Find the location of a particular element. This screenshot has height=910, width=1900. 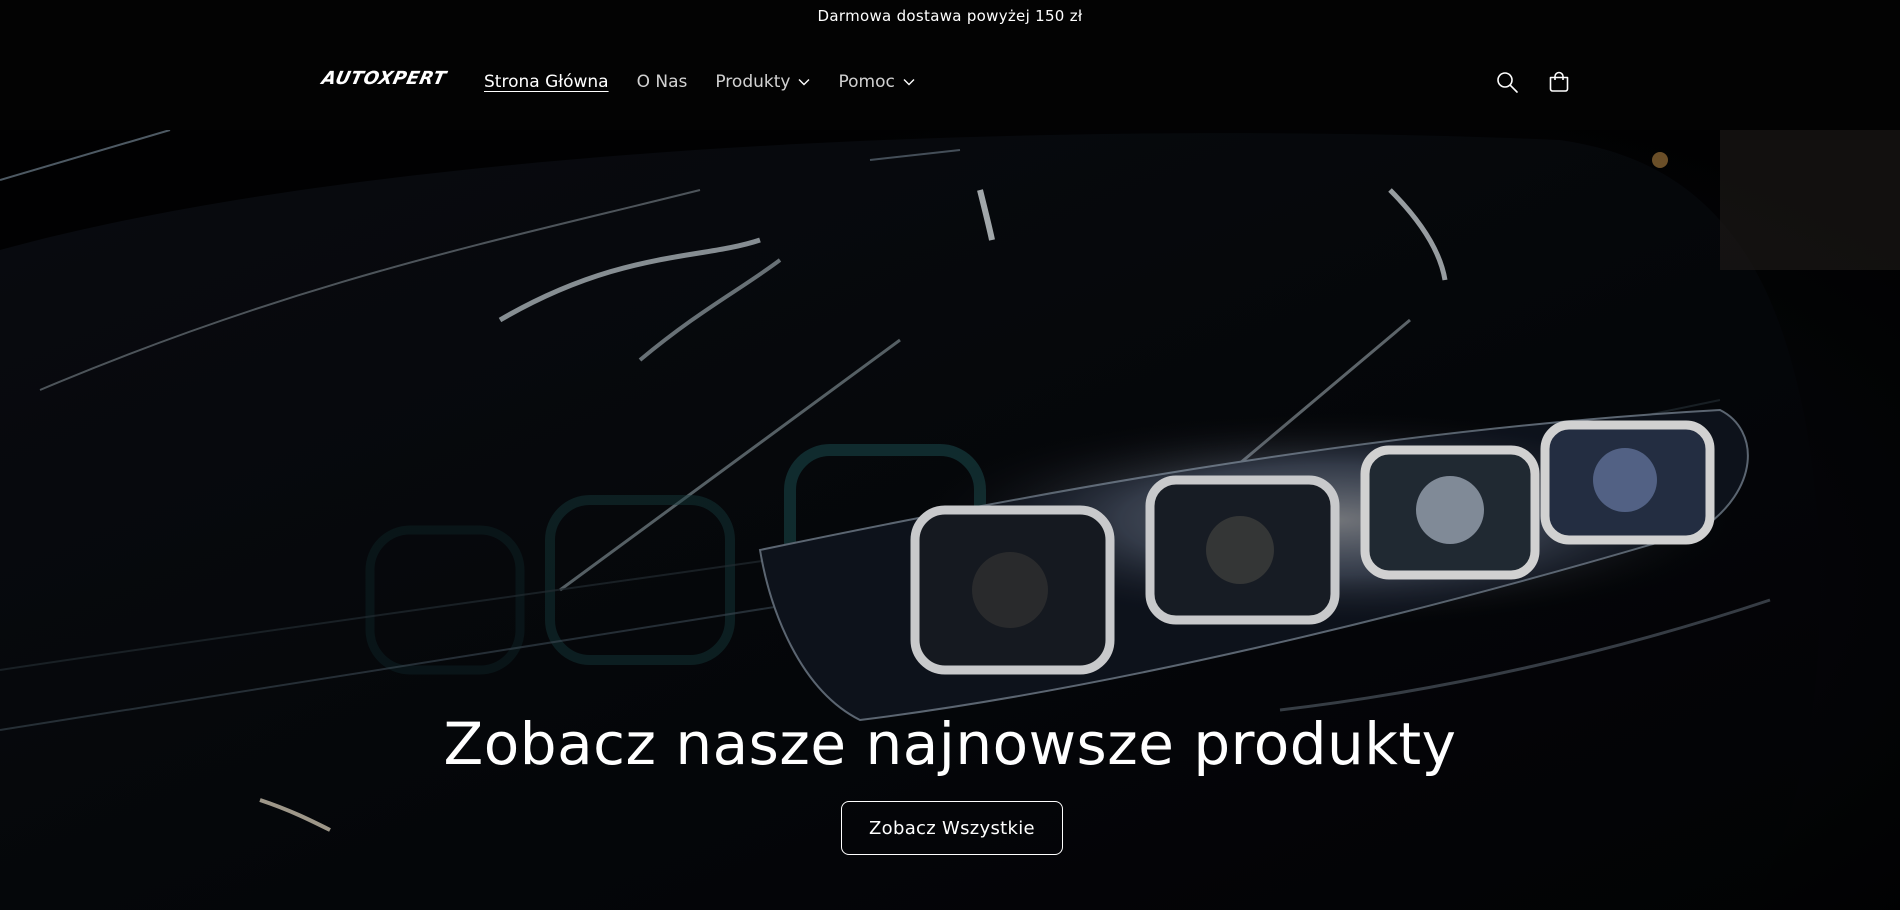

hero-title: Zobacz nasze najnowsze produkty is located at coordinates (950, 744).